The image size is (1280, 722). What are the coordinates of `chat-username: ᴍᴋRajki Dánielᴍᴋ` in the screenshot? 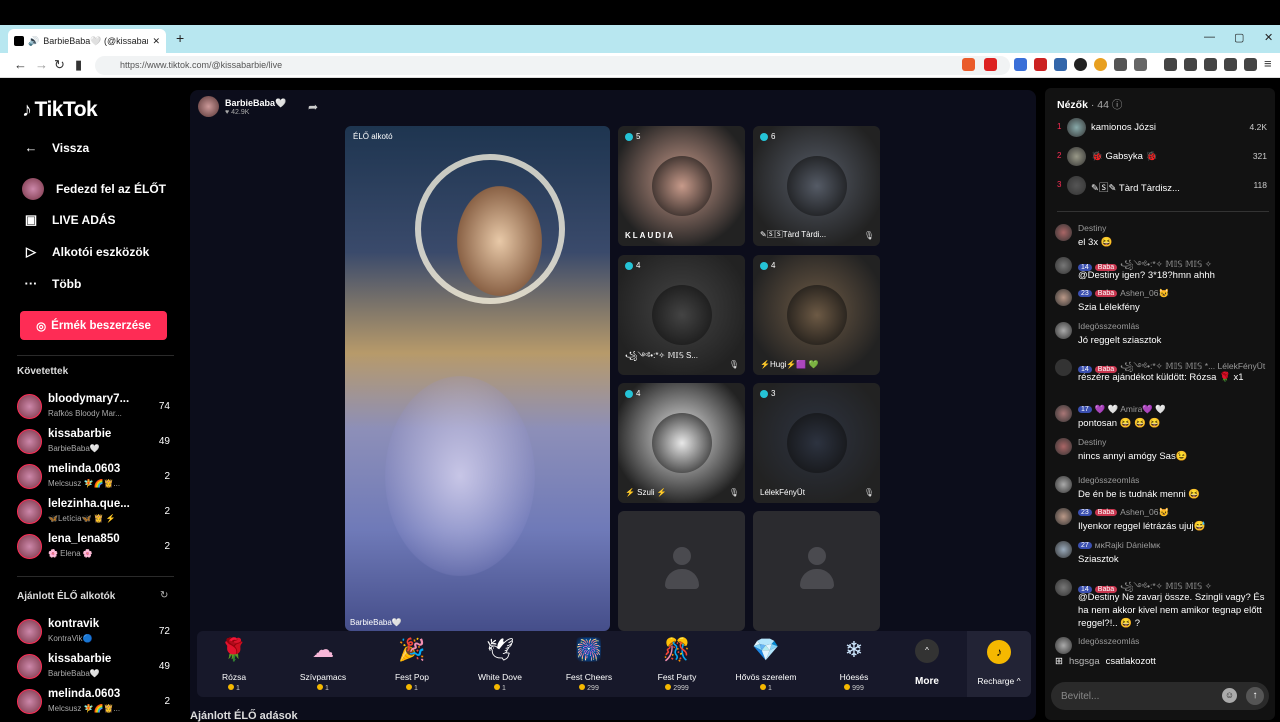 It's located at (1128, 545).